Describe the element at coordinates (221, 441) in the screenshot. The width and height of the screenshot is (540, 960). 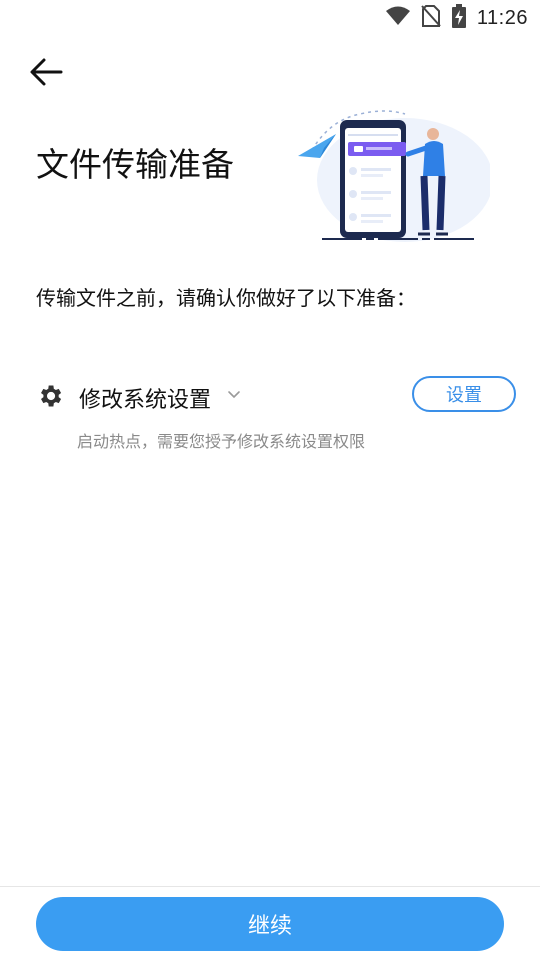
I see `permission-description: 启动热点，需要您授予修改系统设置权限` at that location.